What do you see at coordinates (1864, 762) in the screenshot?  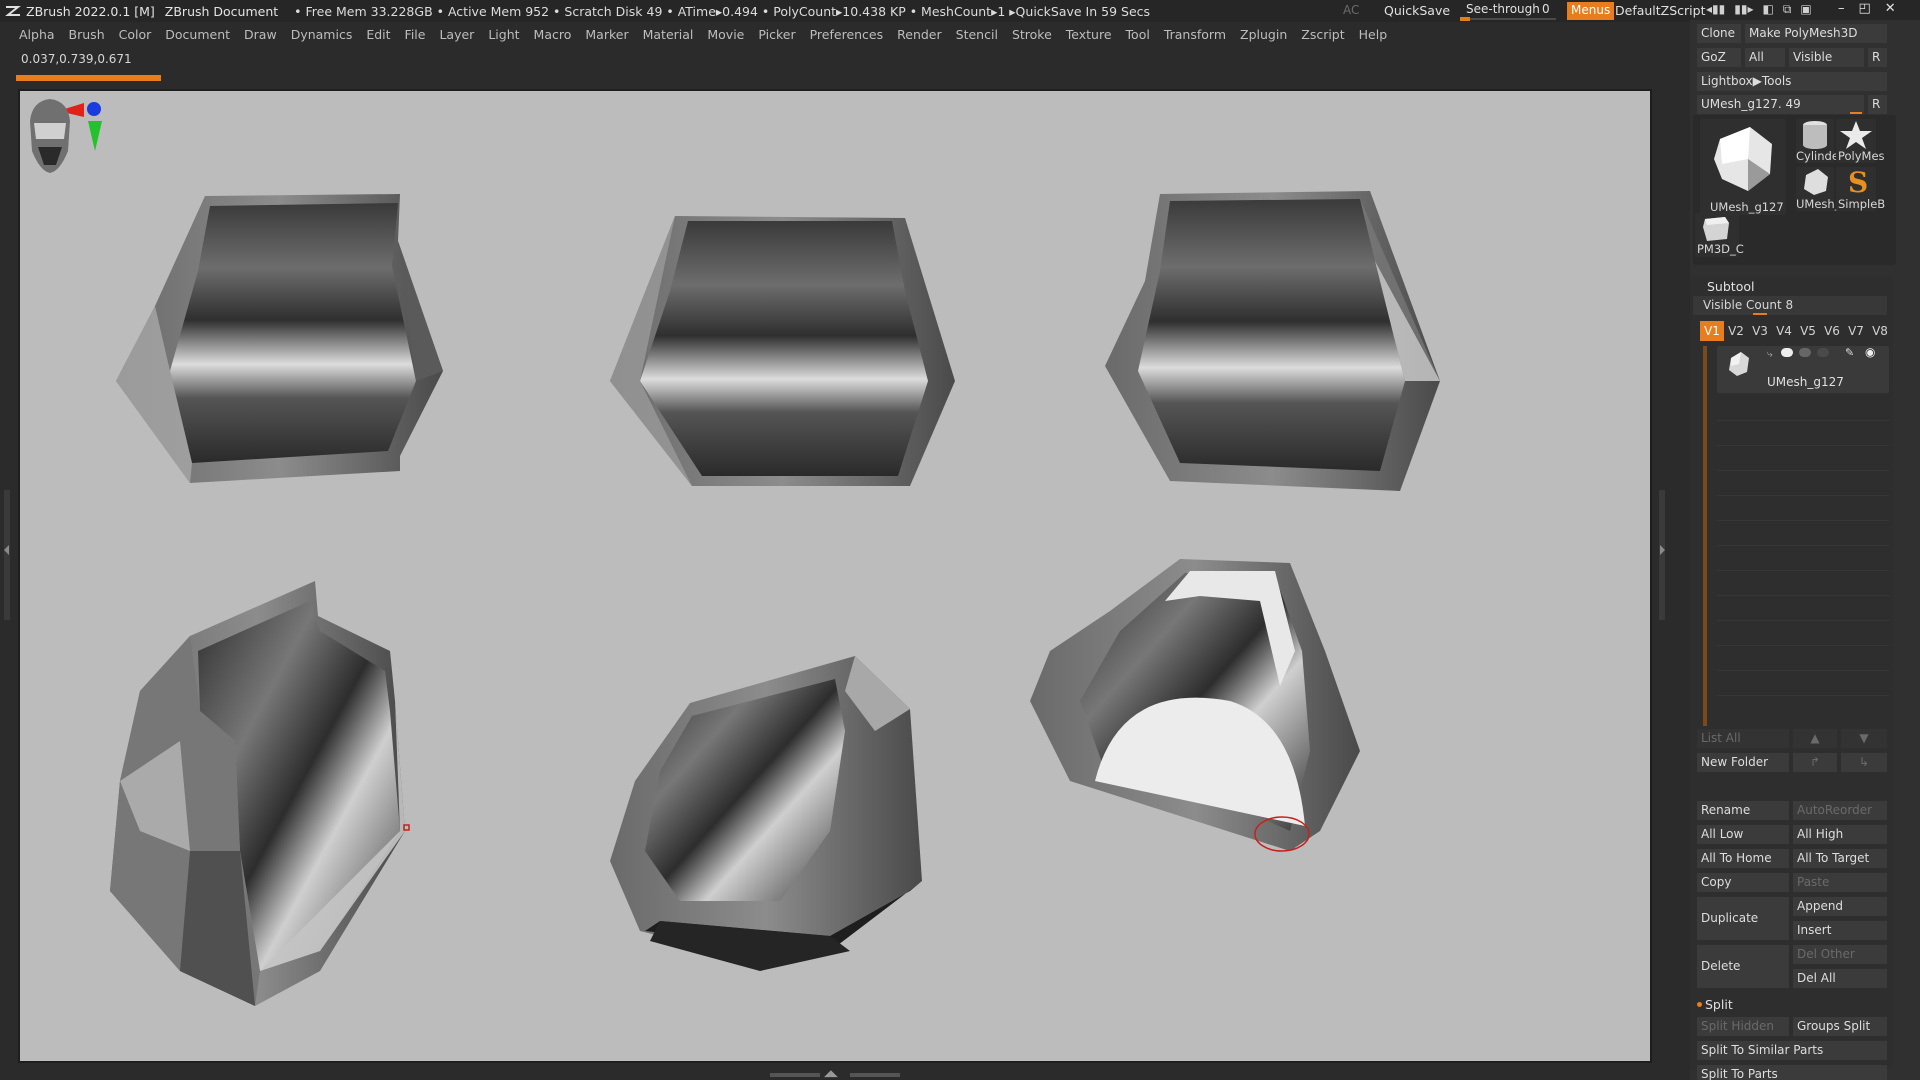 I see `folder-down-icon: ↳` at bounding box center [1864, 762].